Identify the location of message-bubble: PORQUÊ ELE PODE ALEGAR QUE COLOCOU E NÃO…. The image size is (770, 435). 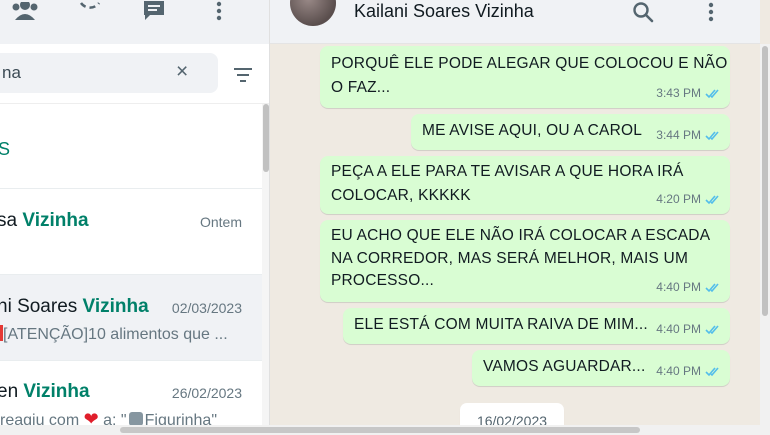
(525, 77).